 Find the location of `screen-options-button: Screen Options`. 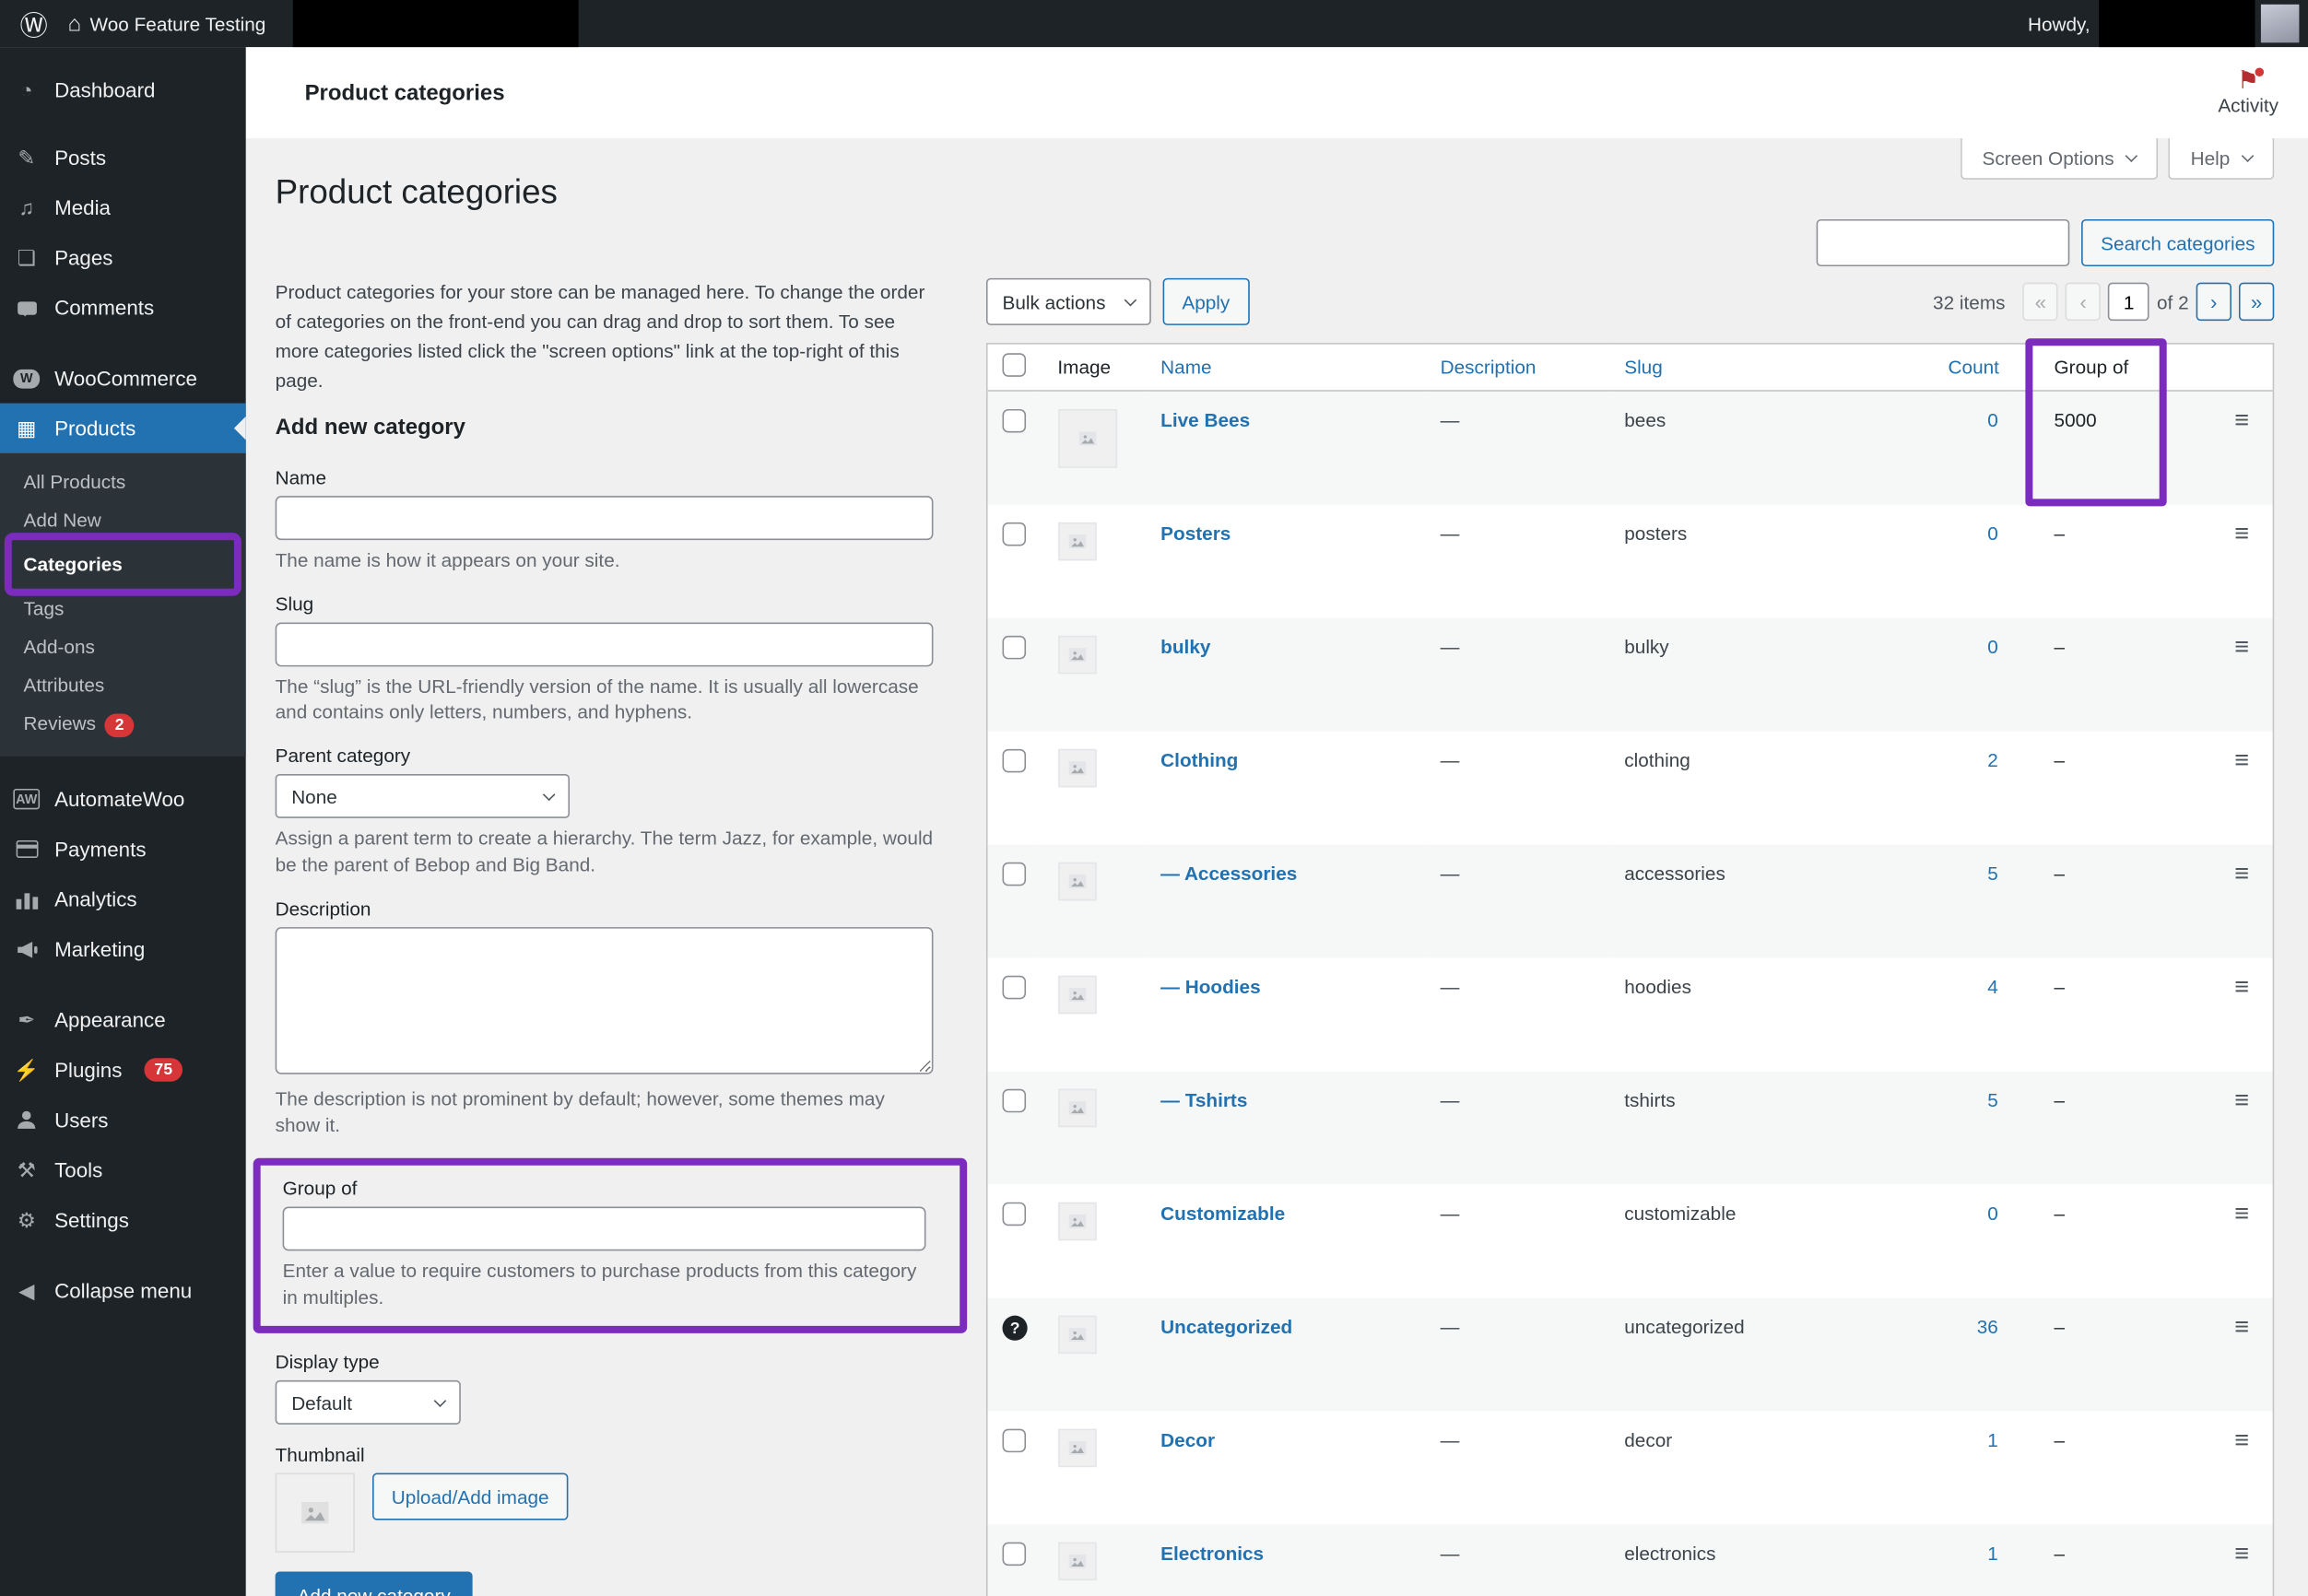

screen-options-button: Screen Options is located at coordinates (2059, 159).